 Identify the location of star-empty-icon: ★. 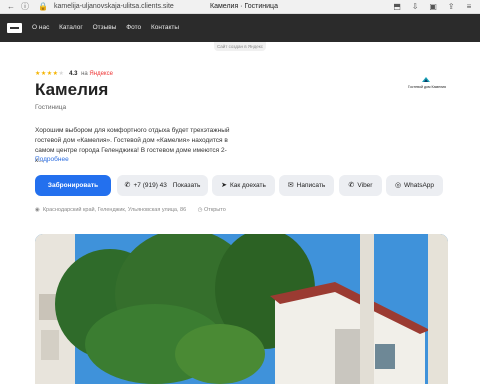
(61, 74).